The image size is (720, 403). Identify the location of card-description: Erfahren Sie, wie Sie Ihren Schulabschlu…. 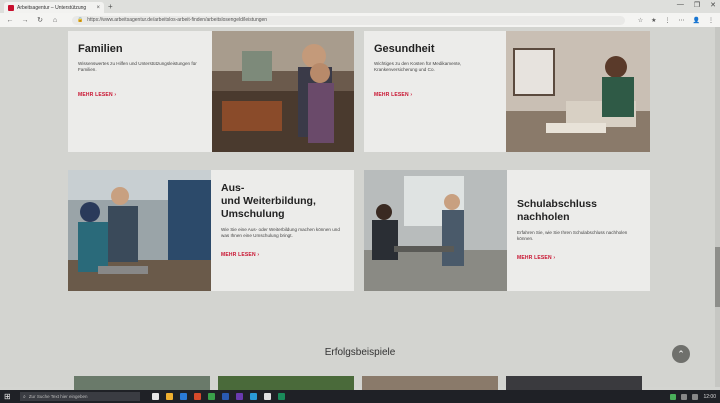
(572, 236).